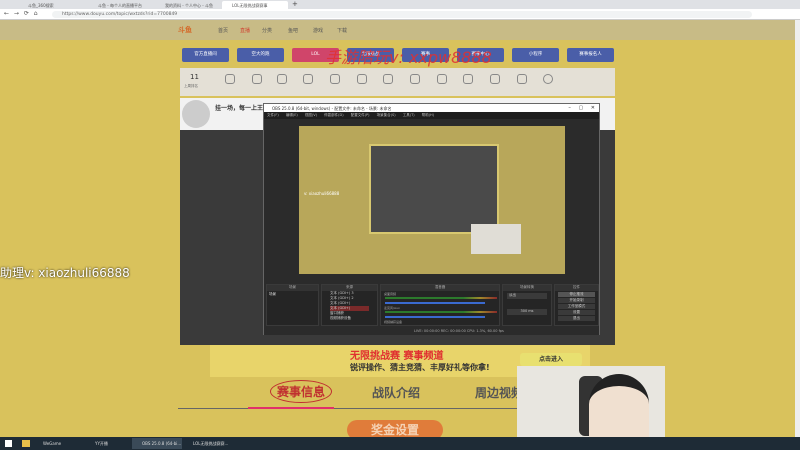 The height and width of the screenshot is (450, 800). I want to click on activity-button: 赛事报名人, so click(590, 55).